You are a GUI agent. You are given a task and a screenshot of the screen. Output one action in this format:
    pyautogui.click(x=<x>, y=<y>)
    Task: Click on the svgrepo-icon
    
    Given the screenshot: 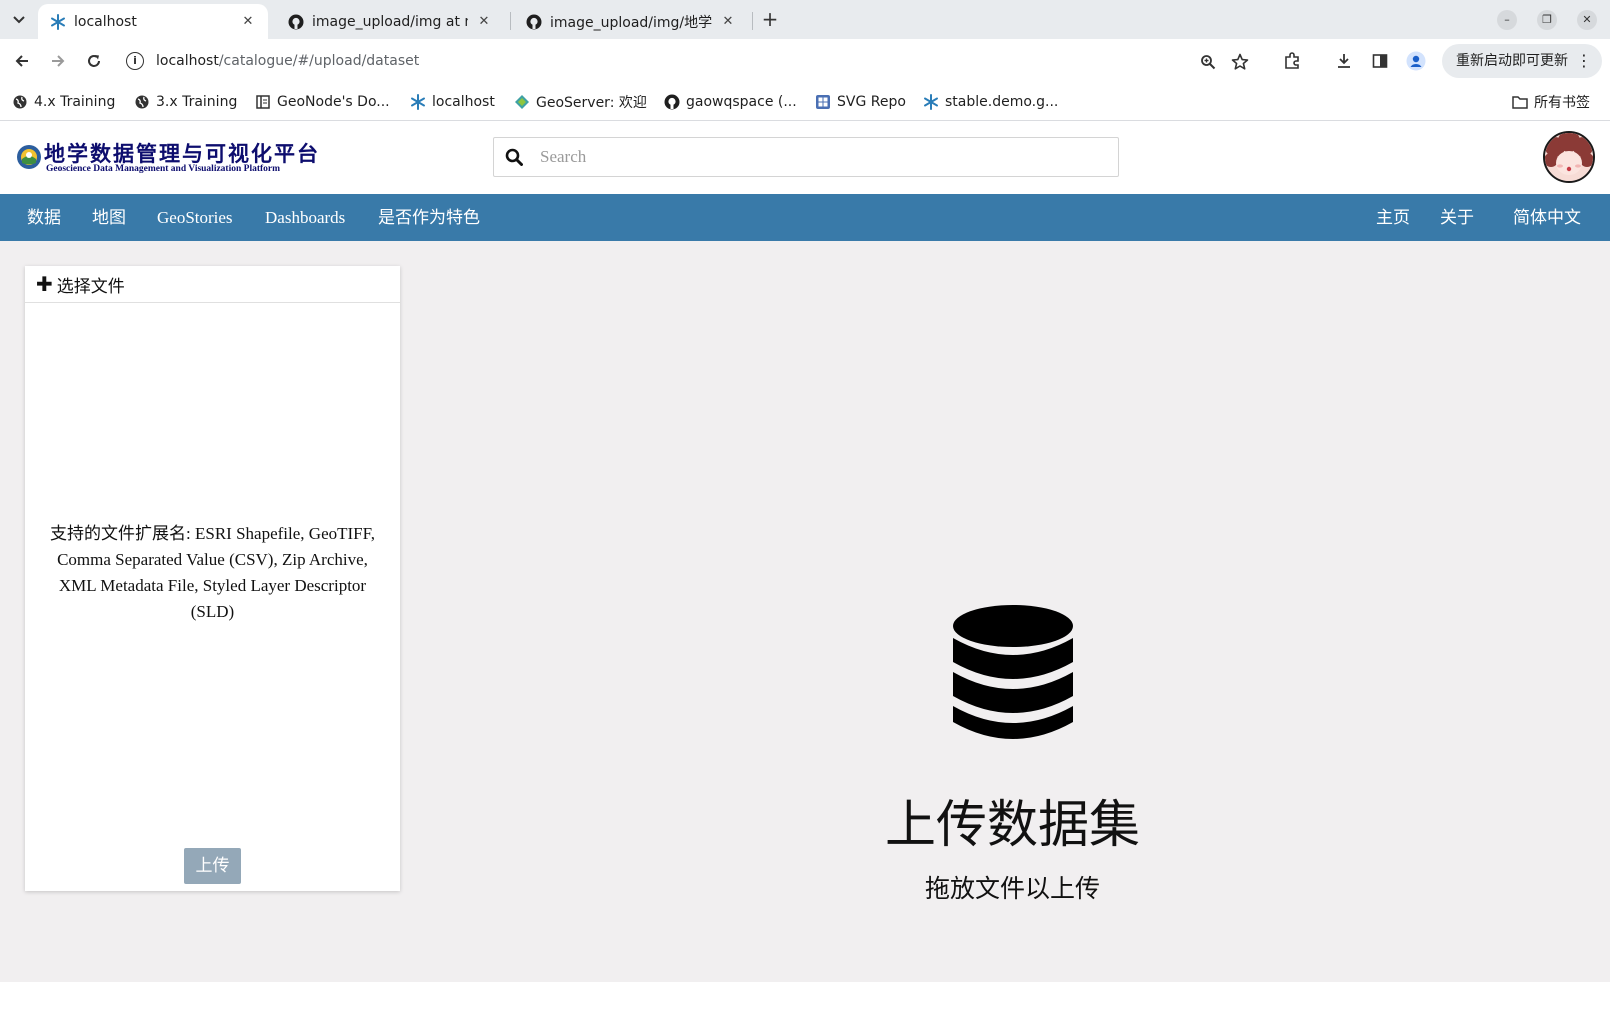 What is the action you would take?
    pyautogui.click(x=823, y=102)
    